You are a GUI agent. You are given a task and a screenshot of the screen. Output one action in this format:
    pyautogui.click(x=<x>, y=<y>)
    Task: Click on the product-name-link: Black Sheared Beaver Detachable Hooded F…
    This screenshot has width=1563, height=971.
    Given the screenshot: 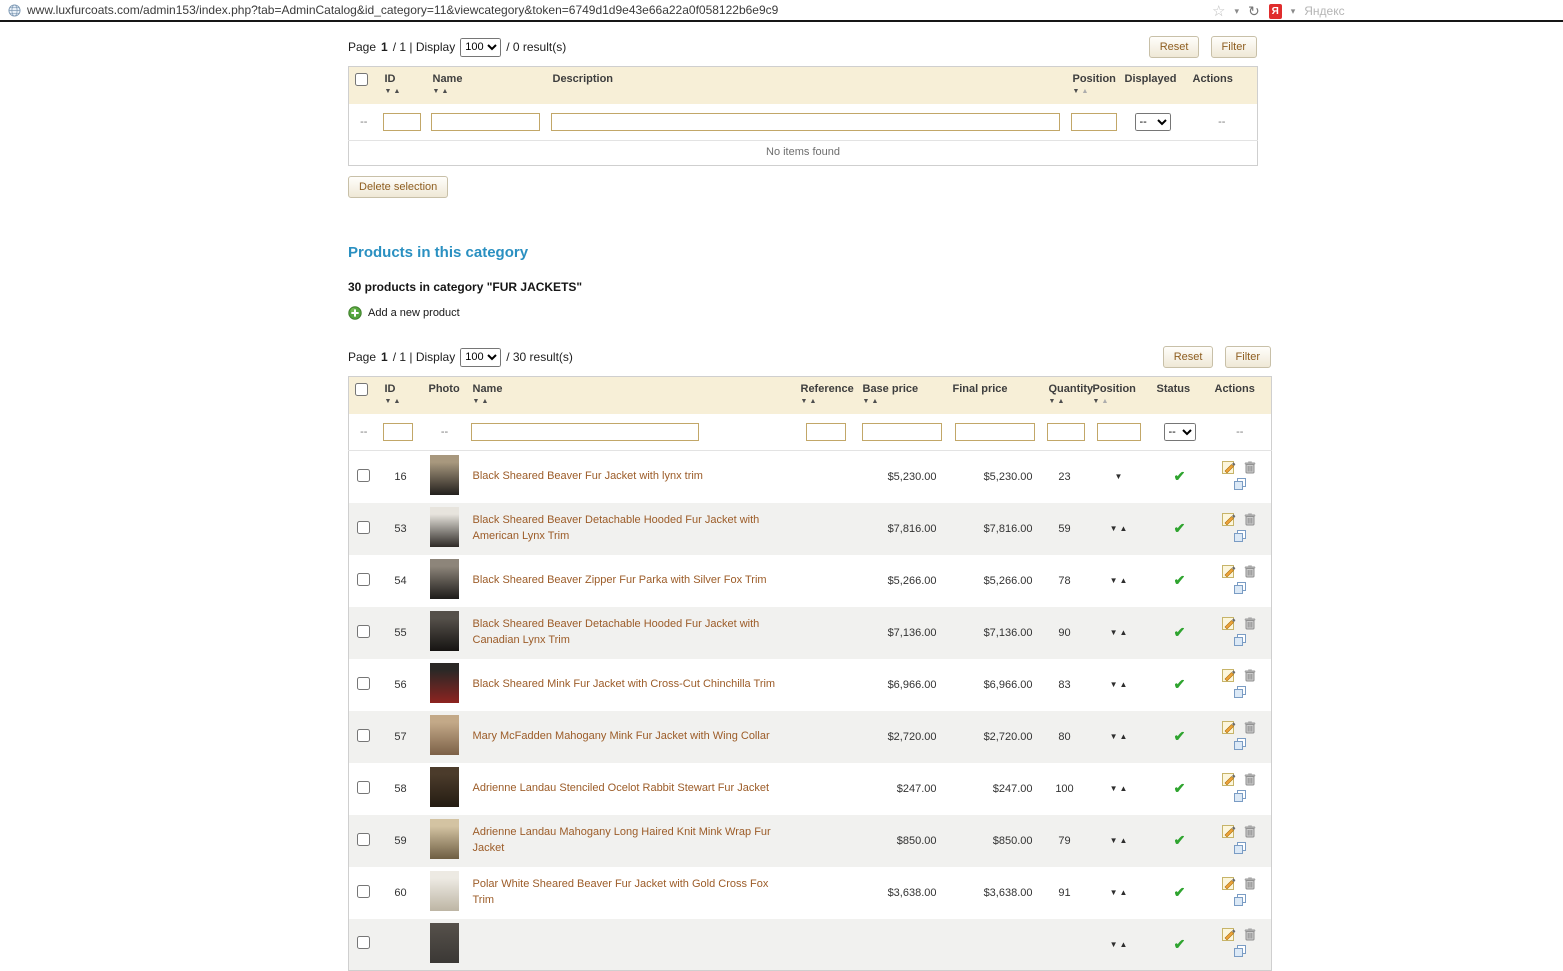 What is the action you would take?
    pyautogui.click(x=631, y=632)
    